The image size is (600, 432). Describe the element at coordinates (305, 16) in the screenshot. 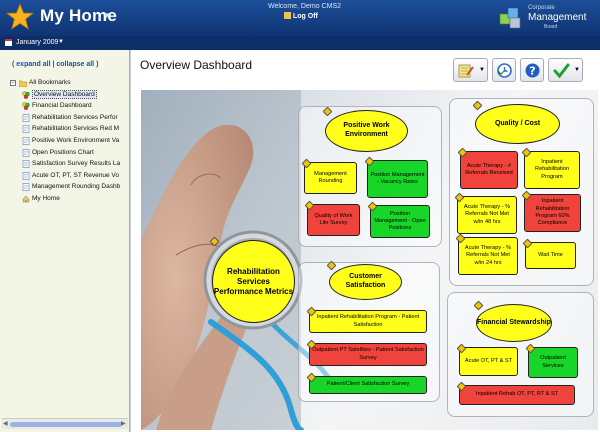

I see `log-off-label: Log Off` at that location.